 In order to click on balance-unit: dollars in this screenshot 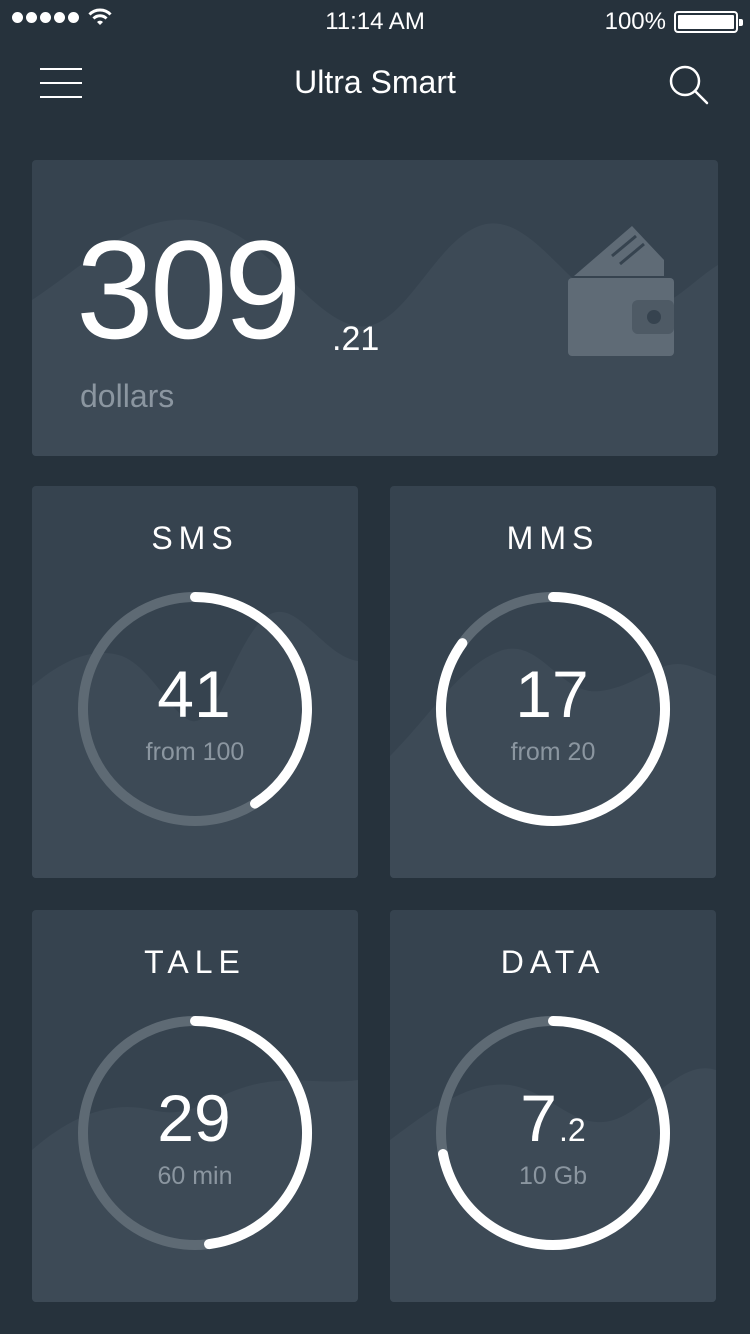, I will do `click(127, 396)`.